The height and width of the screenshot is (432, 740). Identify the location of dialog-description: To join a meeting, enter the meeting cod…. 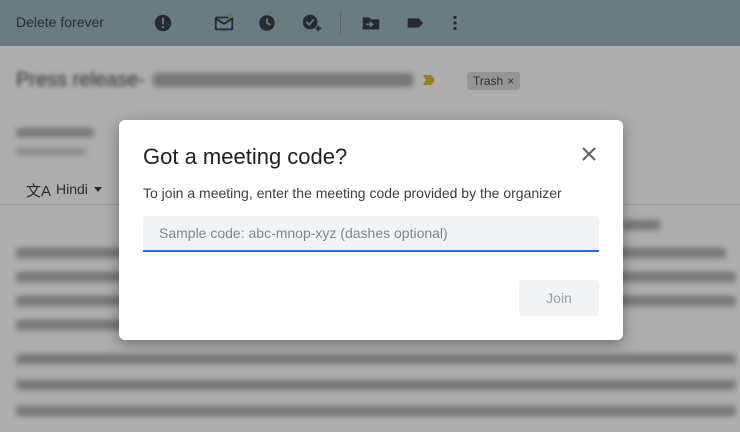
(352, 193).